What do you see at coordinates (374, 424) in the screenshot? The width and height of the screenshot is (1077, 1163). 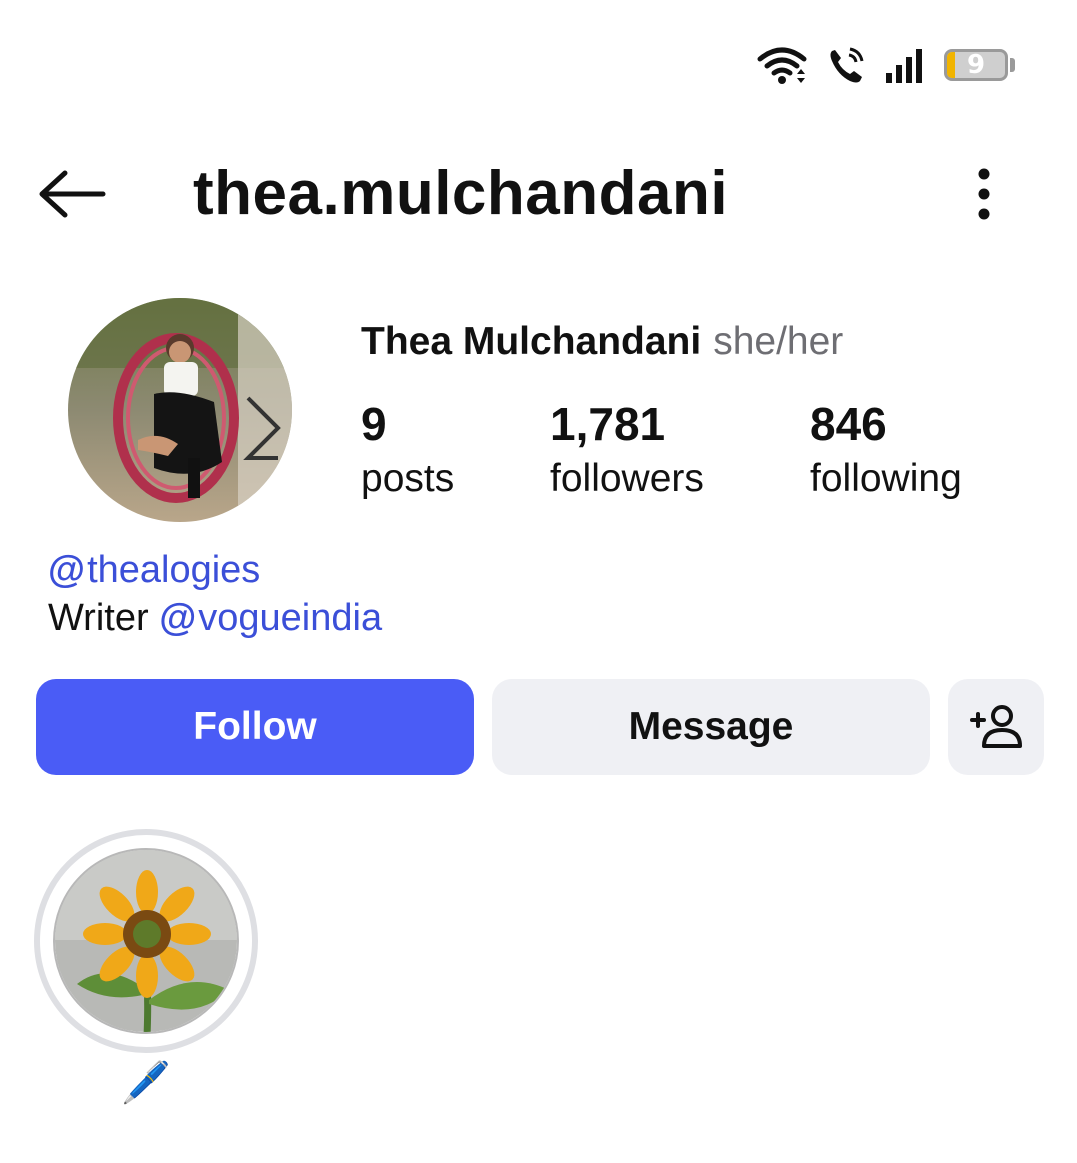 I see `posts-count: 9` at bounding box center [374, 424].